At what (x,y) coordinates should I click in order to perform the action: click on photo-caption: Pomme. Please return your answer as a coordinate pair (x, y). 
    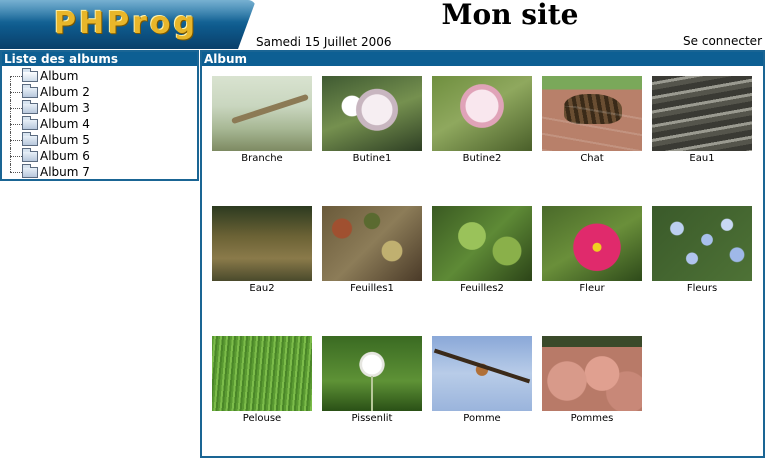
    Looking at the image, I should click on (482, 418).